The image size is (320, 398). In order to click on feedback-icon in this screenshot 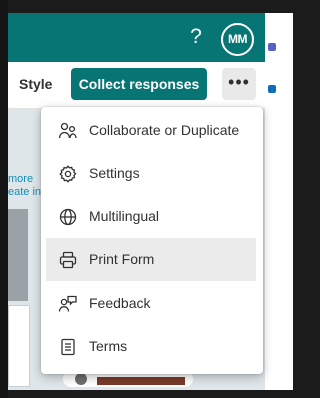, I will do `click(68, 304)`.